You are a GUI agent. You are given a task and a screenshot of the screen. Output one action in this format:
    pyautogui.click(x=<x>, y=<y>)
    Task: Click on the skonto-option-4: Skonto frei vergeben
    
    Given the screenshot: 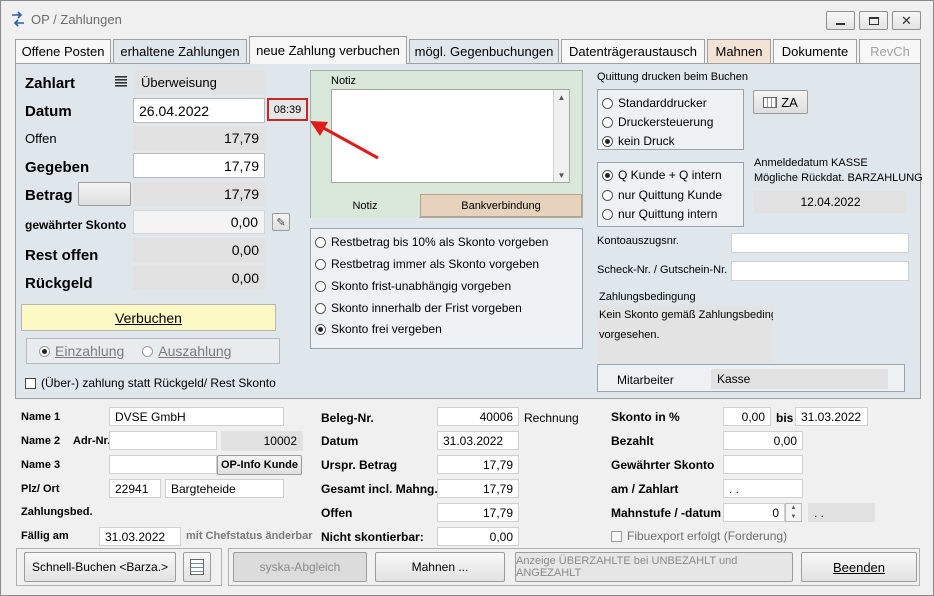 What is the action you would take?
    pyautogui.click(x=378, y=329)
    